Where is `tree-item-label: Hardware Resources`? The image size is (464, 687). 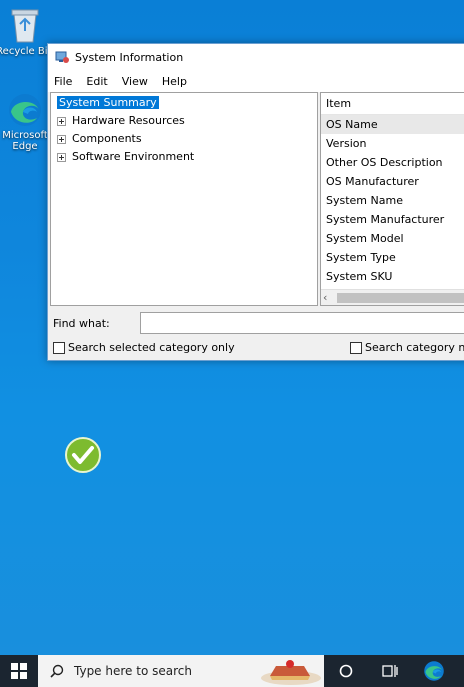 tree-item-label: Hardware Resources is located at coordinates (128, 120).